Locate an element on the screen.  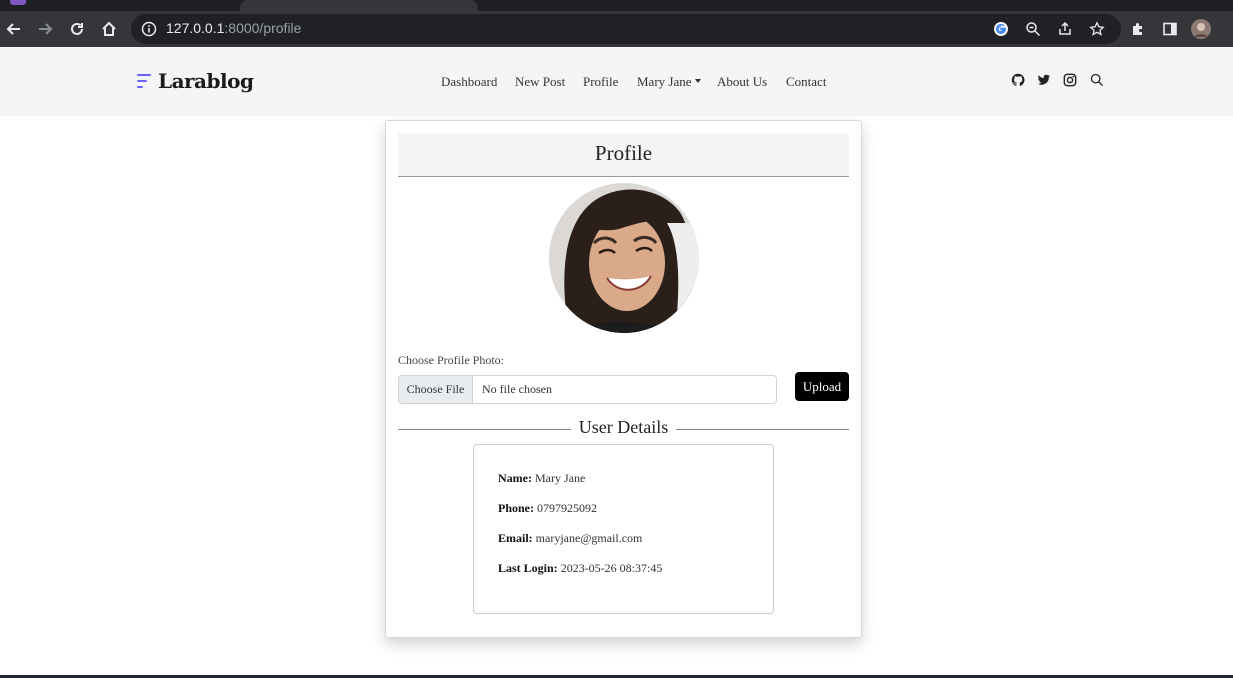
last-login-label: Last Login: is located at coordinates (528, 568).